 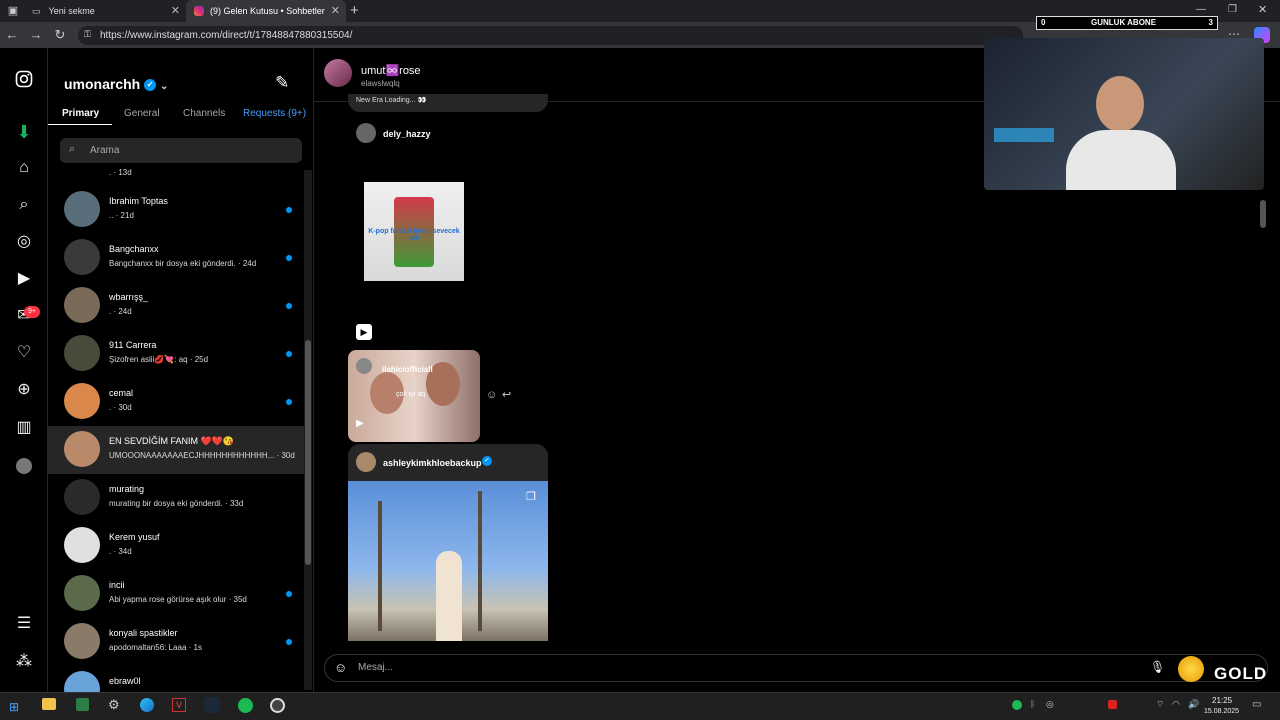 What do you see at coordinates (12, 35) in the screenshot?
I see `back-icon: ←` at bounding box center [12, 35].